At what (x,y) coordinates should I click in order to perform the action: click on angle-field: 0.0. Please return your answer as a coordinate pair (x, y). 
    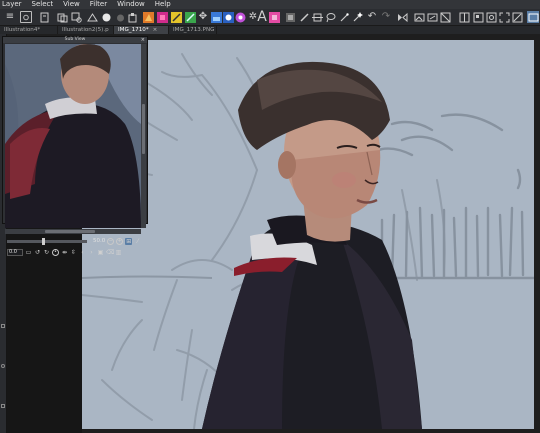
    Looking at the image, I should click on (15, 252).